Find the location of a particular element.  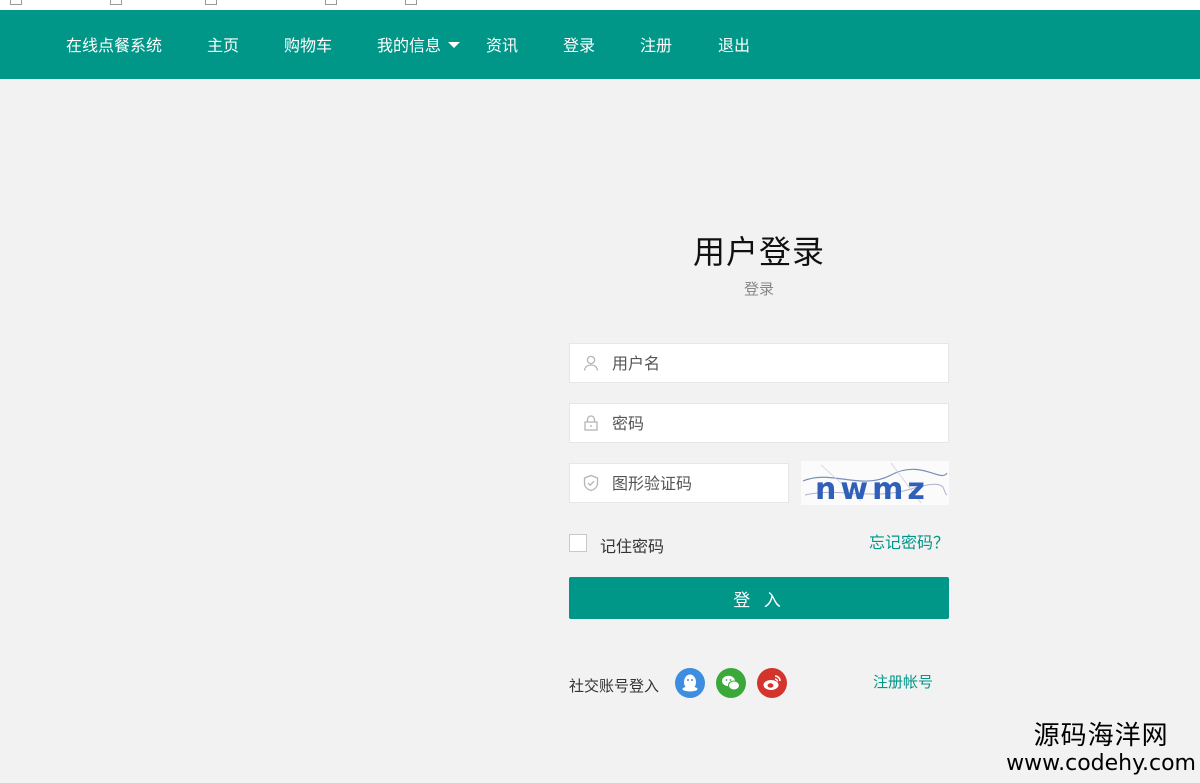

captcha-text: nwmz is located at coordinates (872, 488).